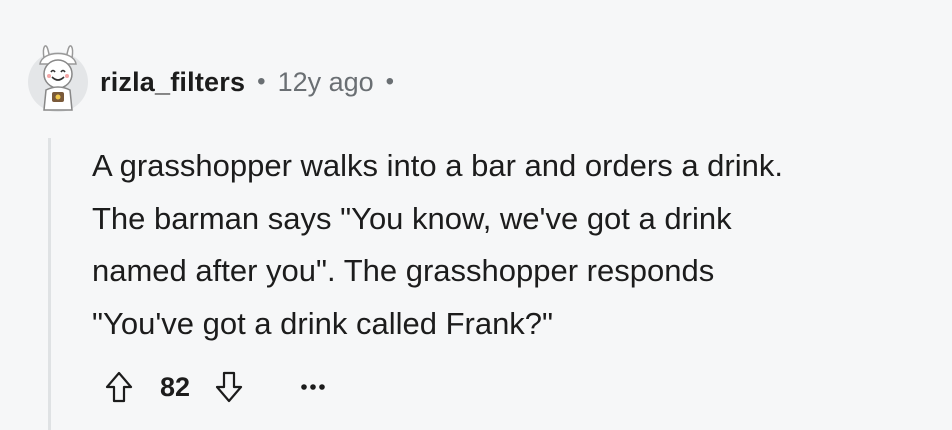  What do you see at coordinates (313, 387) in the screenshot?
I see `more-options-icon` at bounding box center [313, 387].